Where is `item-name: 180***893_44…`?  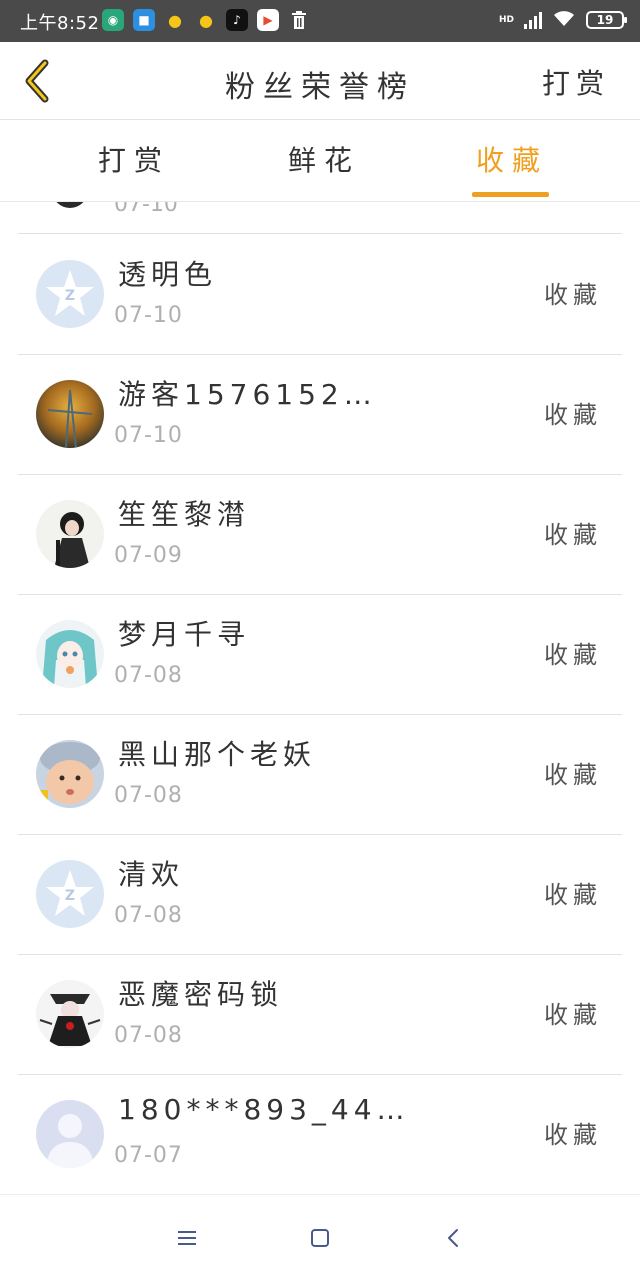
item-name: 180***893_44… is located at coordinates (264, 1109).